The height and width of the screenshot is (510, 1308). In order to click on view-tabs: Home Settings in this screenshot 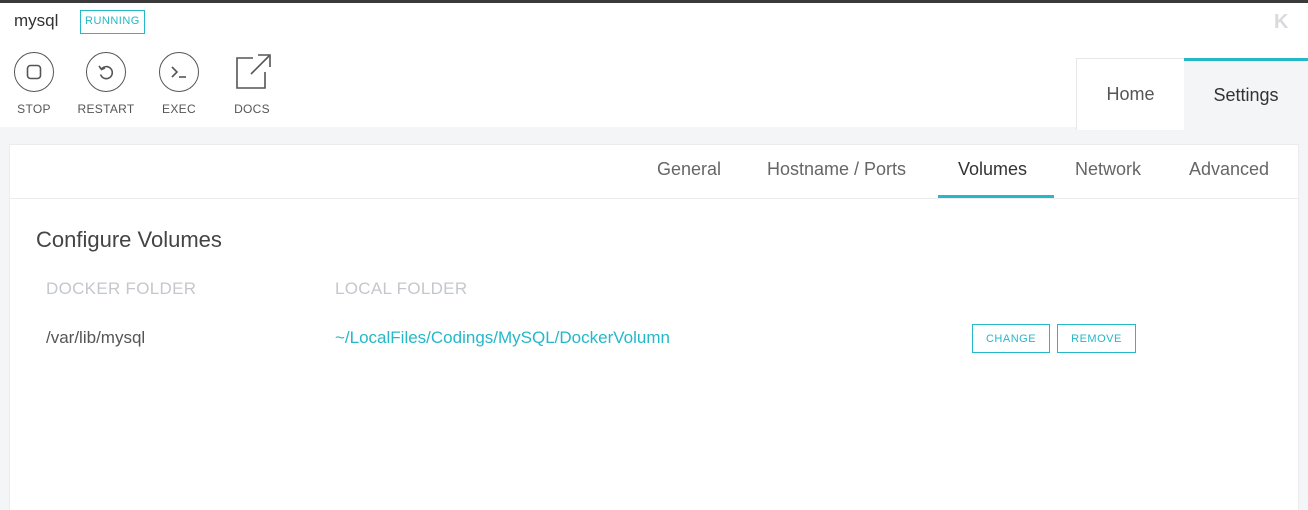, I will do `click(1192, 94)`.